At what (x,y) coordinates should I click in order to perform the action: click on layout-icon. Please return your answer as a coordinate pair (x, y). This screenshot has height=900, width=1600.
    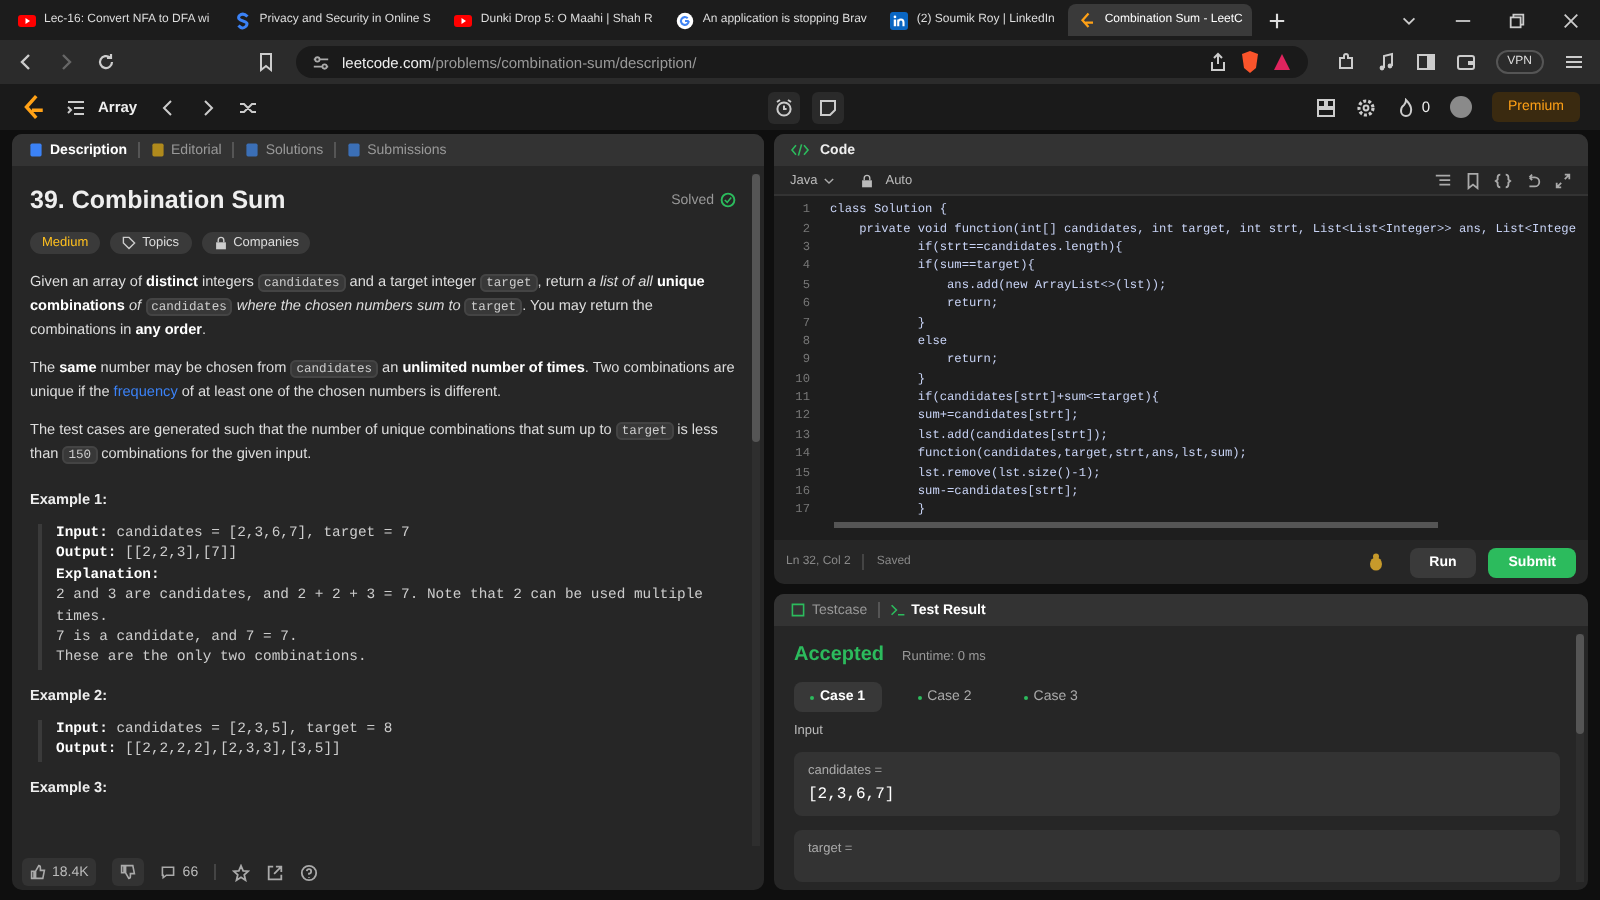
    Looking at the image, I should click on (1325, 107).